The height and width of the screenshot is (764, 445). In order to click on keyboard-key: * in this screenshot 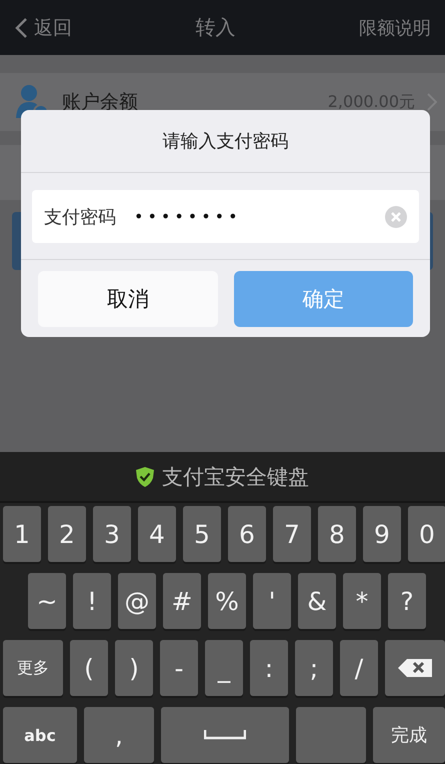, I will do `click(362, 601)`.